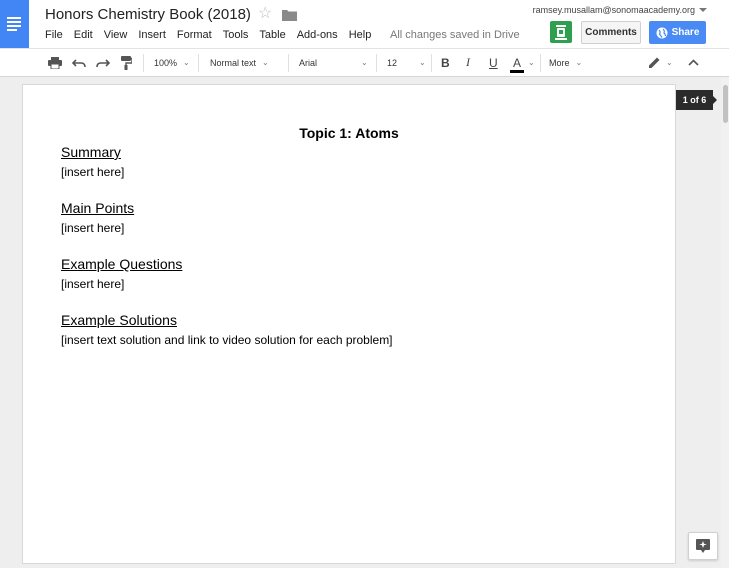  Describe the element at coordinates (522, 62) in the screenshot. I see `text-color-button: A ⌄` at that location.